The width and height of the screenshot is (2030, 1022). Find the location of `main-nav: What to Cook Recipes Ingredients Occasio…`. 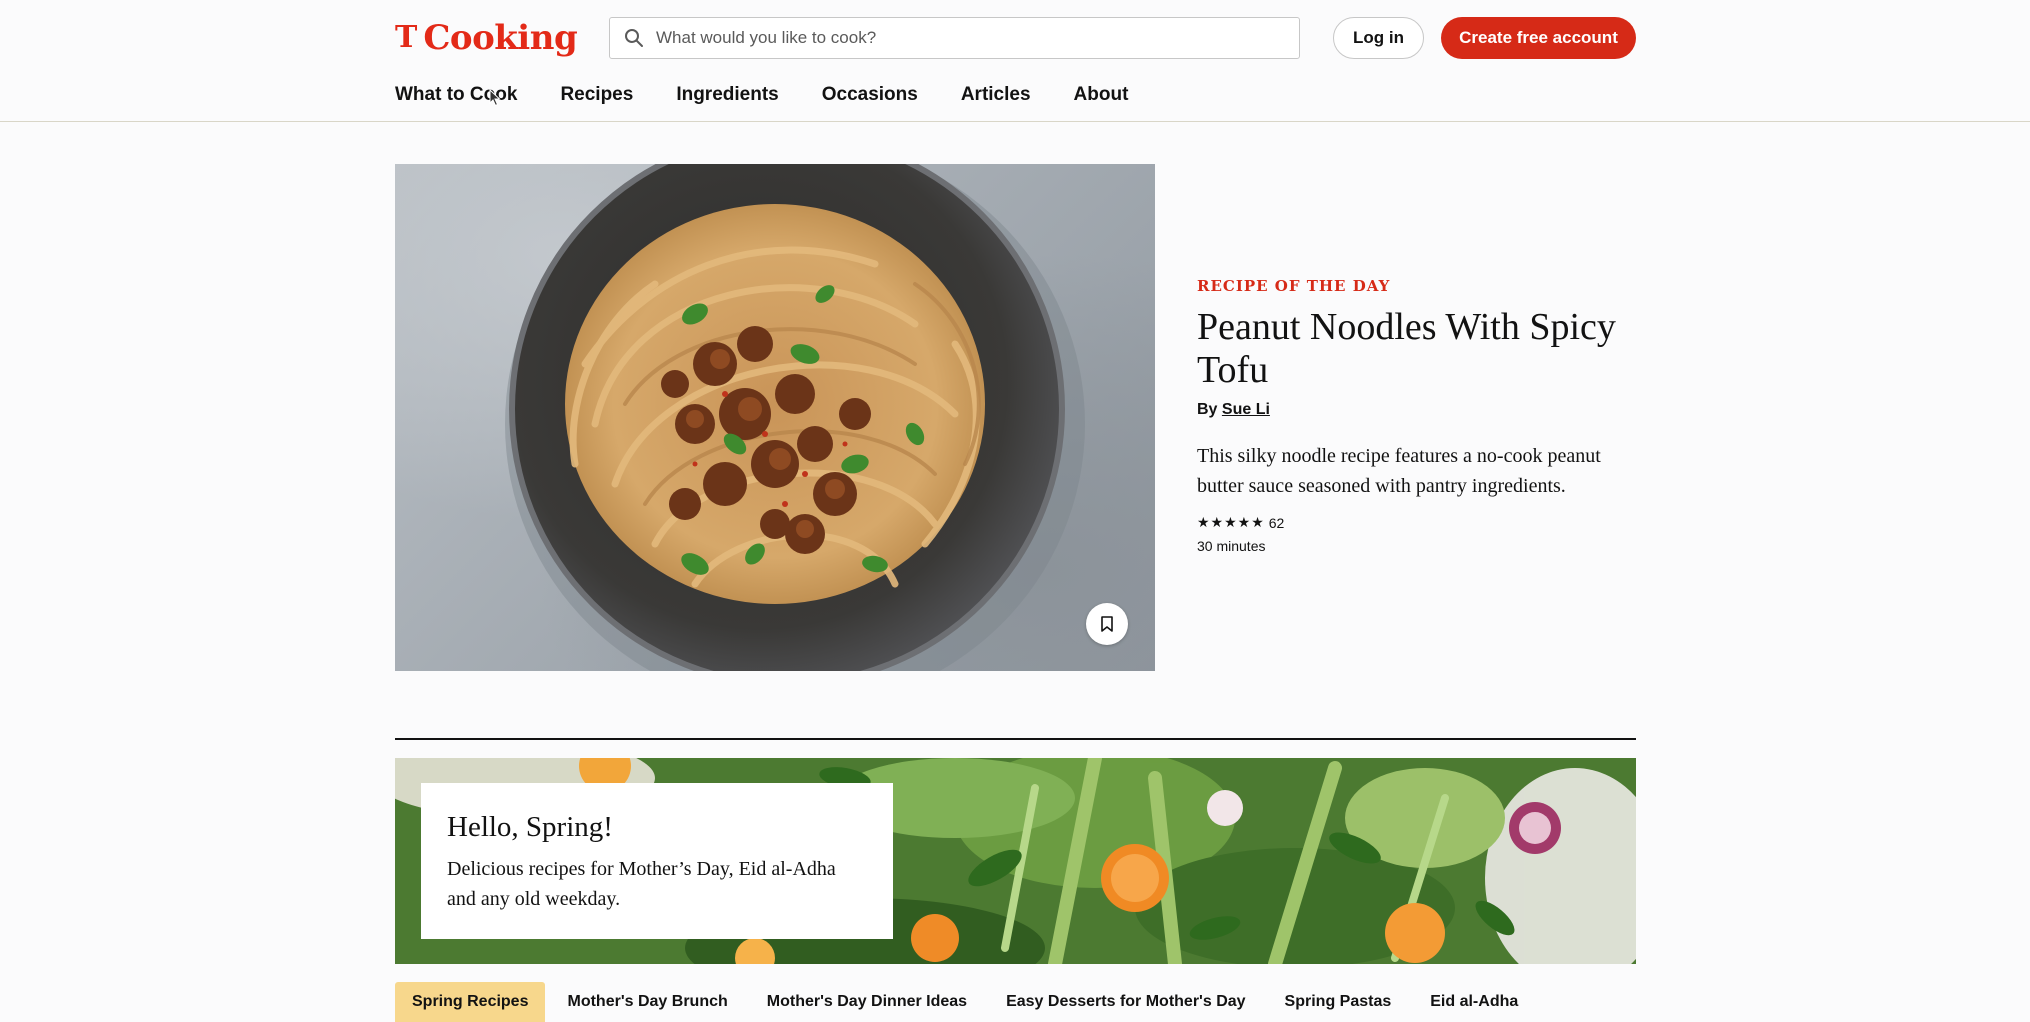

main-nav: What to Cook Recipes Ingredients Occasio… is located at coordinates (783, 95).